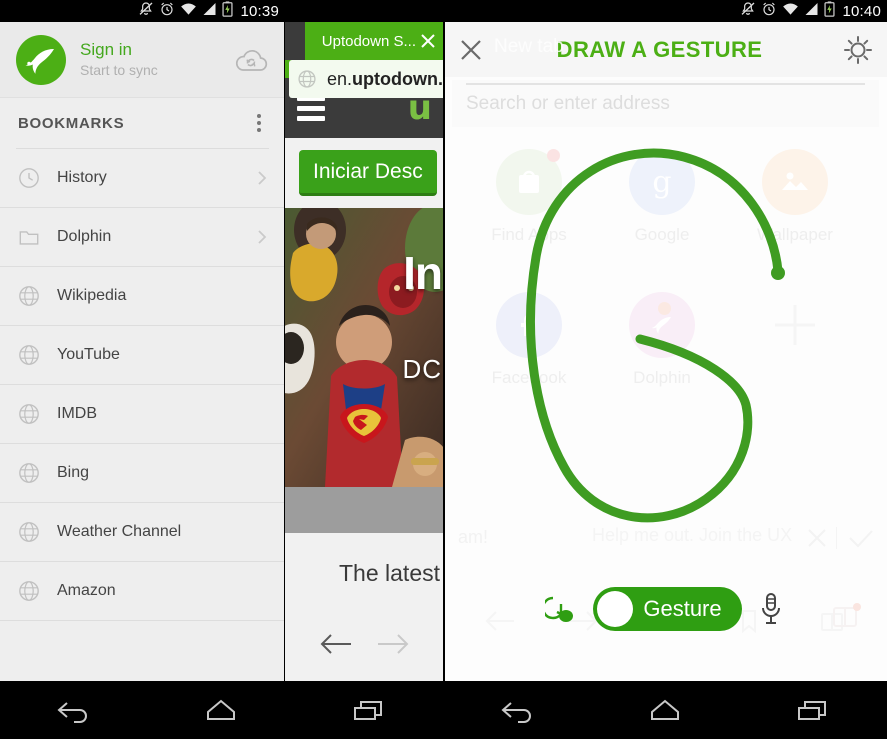 This screenshot has width=887, height=739. Describe the element at coordinates (336, 644) in the screenshot. I see `arrow-left-icon` at that location.